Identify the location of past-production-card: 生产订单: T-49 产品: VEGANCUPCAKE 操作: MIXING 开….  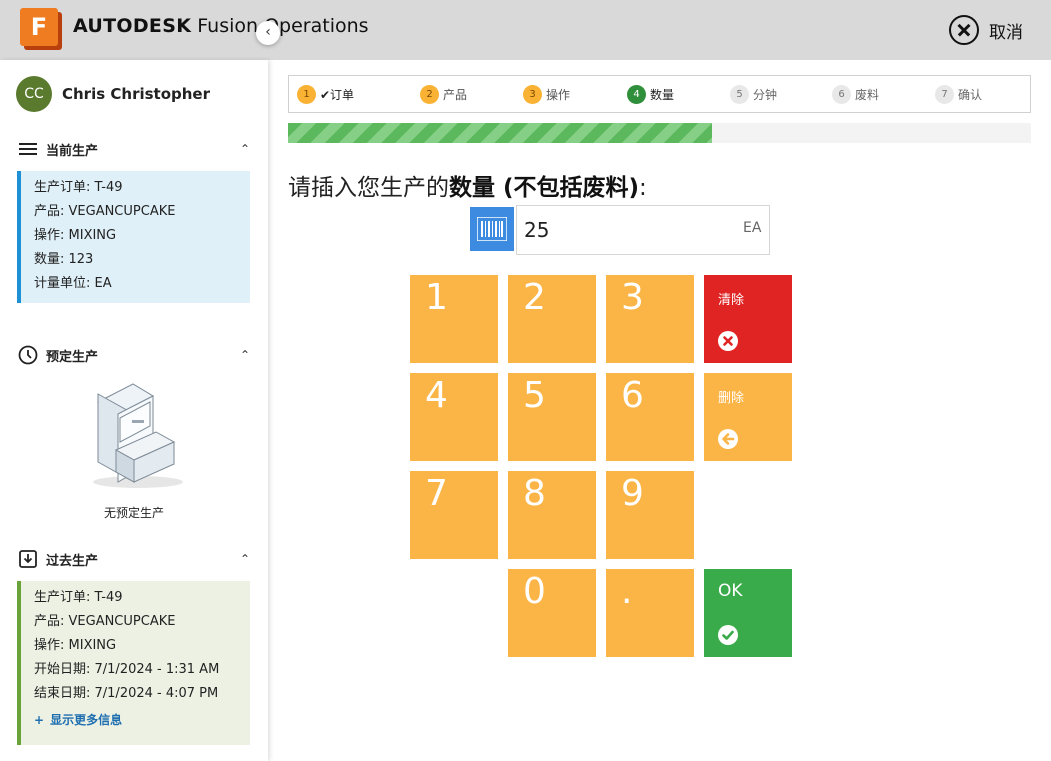
(133, 663).